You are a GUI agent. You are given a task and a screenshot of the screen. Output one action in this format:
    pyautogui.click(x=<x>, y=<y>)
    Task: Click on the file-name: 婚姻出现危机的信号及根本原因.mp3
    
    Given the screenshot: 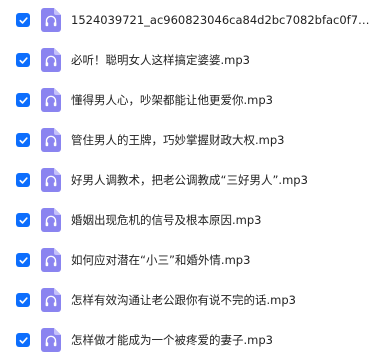 What is the action you would take?
    pyautogui.click(x=166, y=220)
    